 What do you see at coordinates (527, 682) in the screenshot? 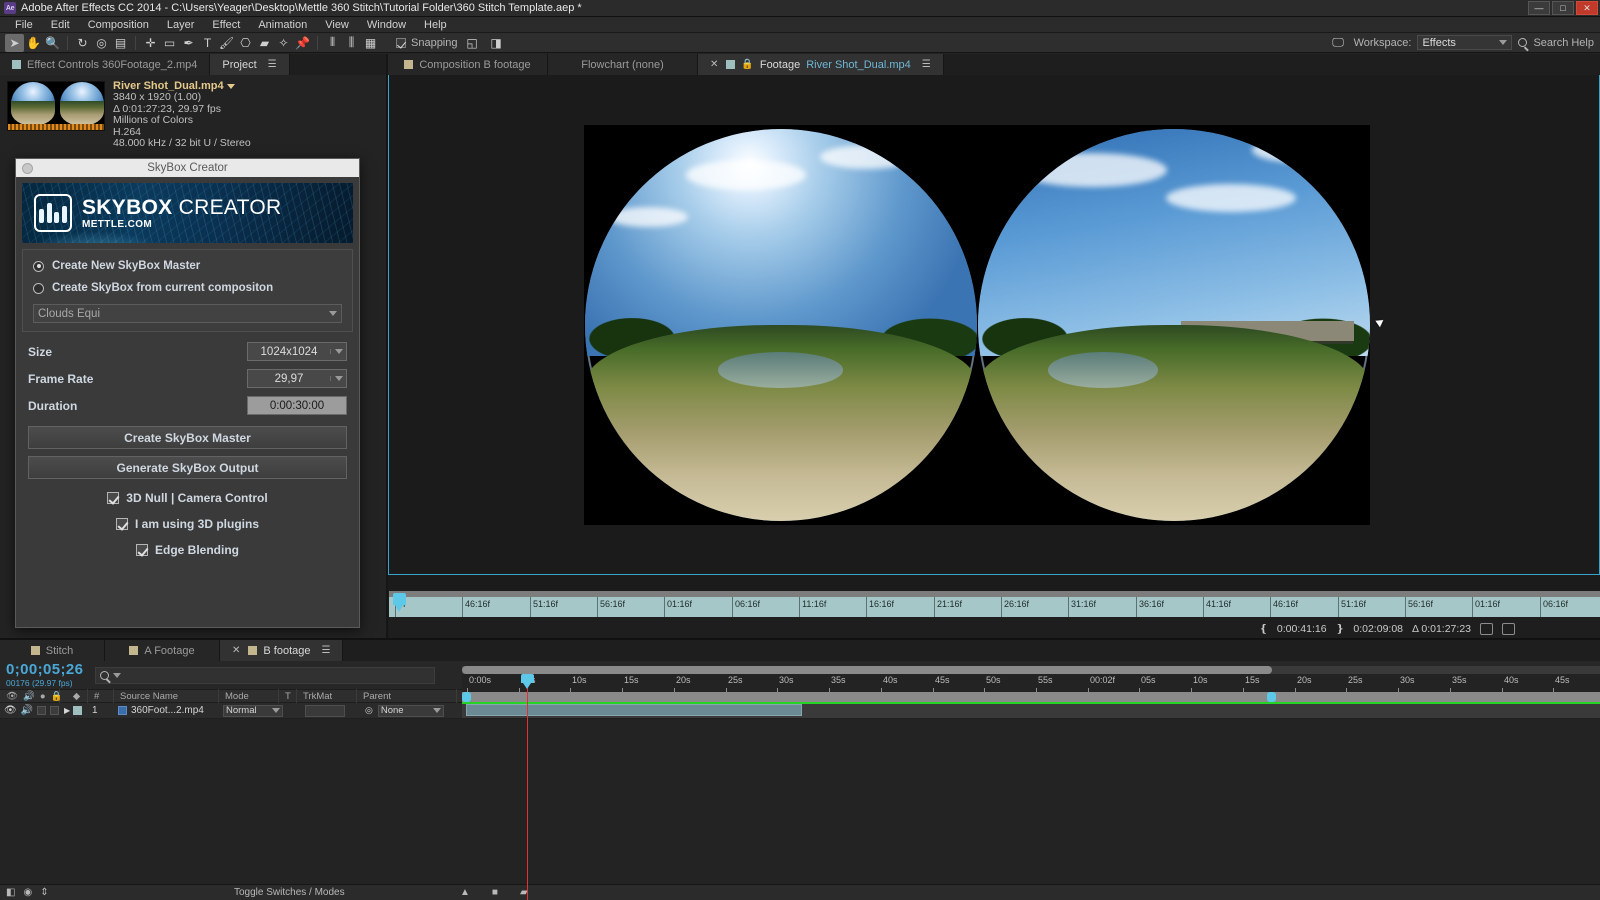
I see `timeline-current-time-indicator` at bounding box center [527, 682].